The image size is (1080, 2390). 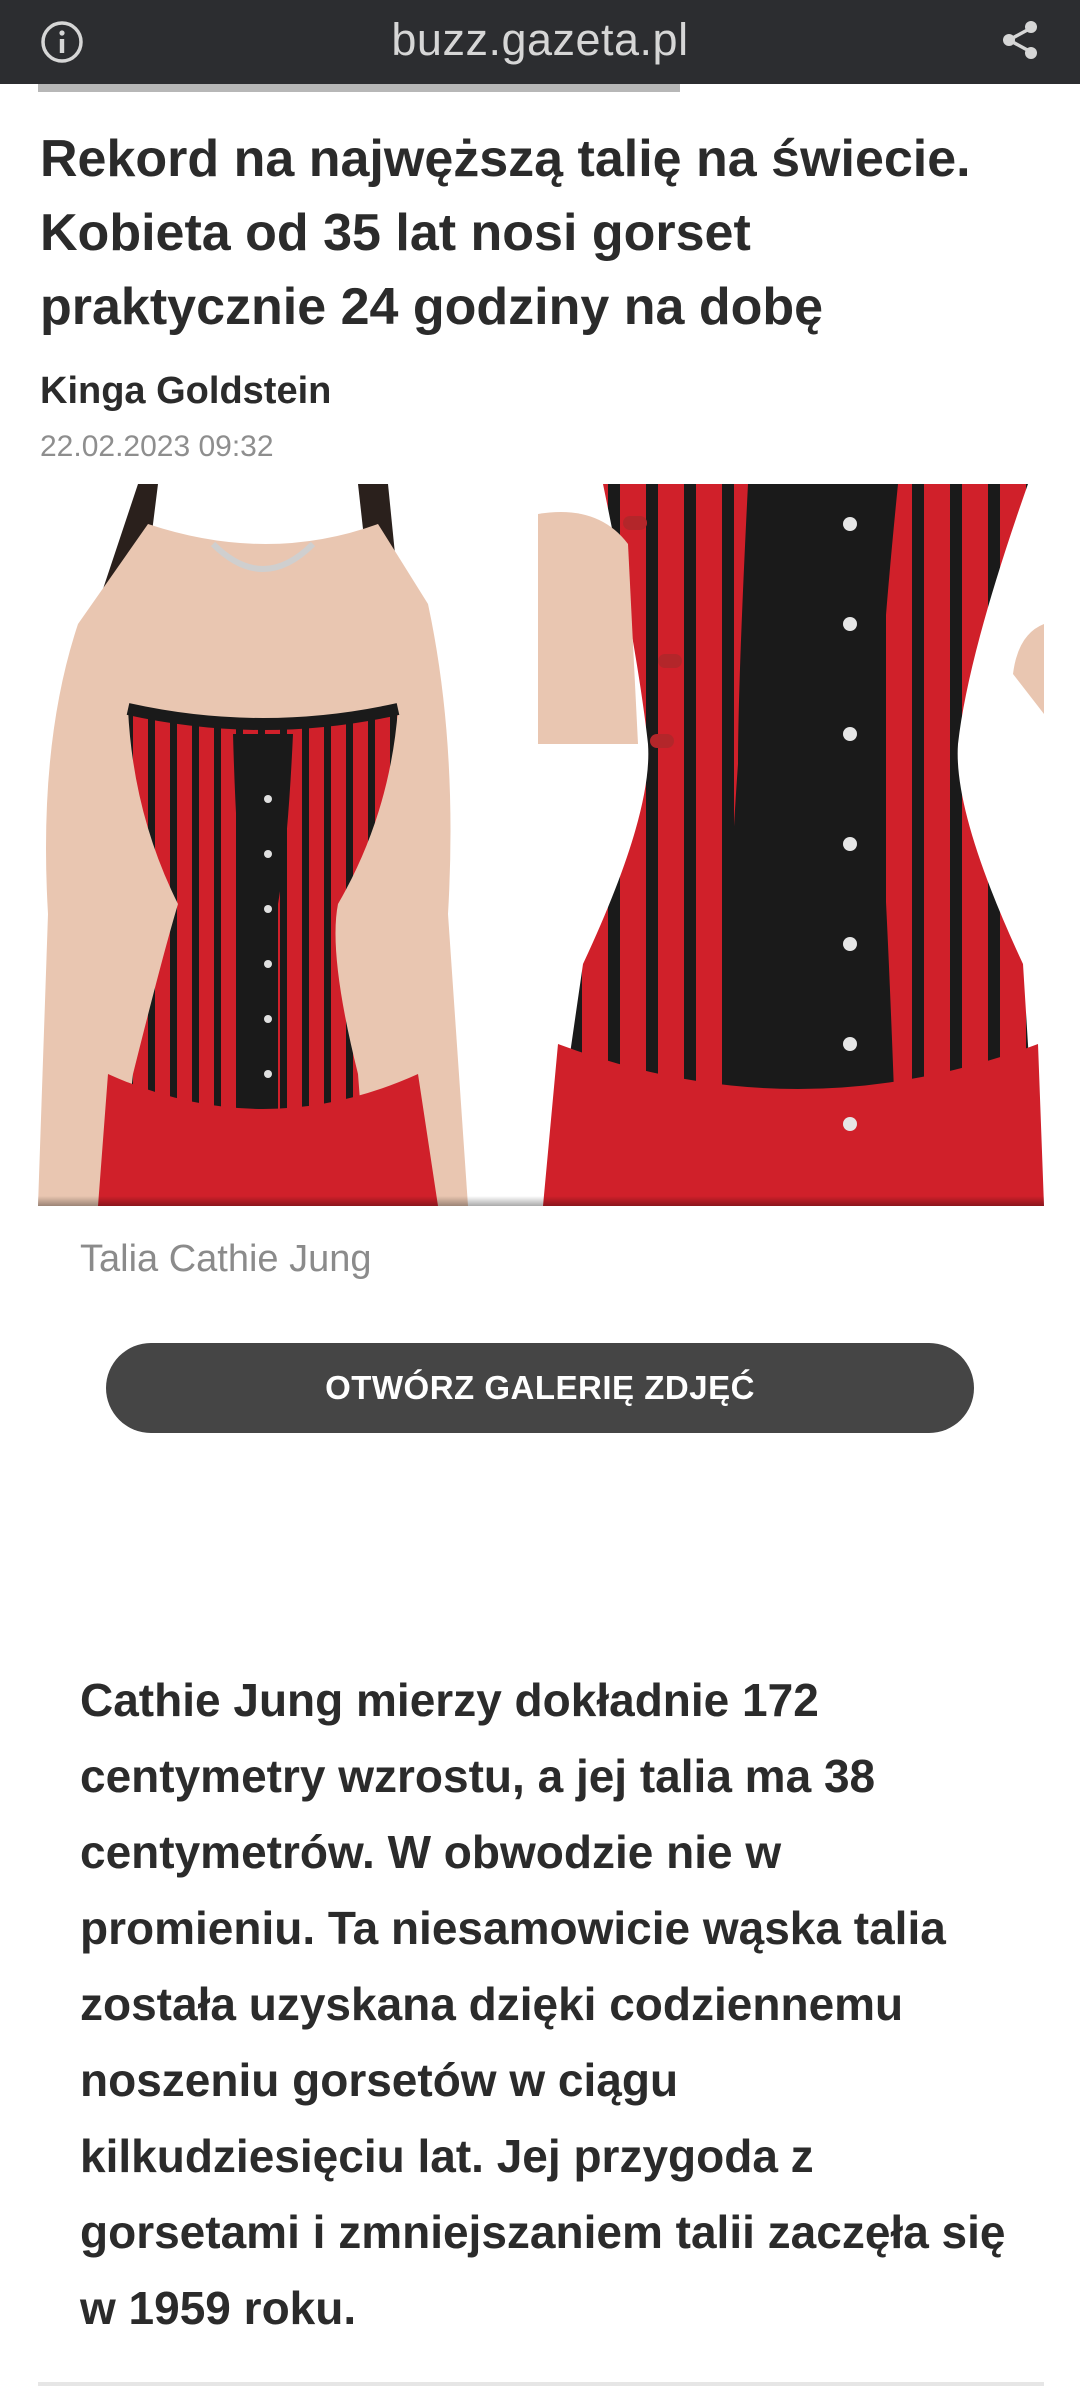 I want to click on divider, so click(x=541, y=2384).